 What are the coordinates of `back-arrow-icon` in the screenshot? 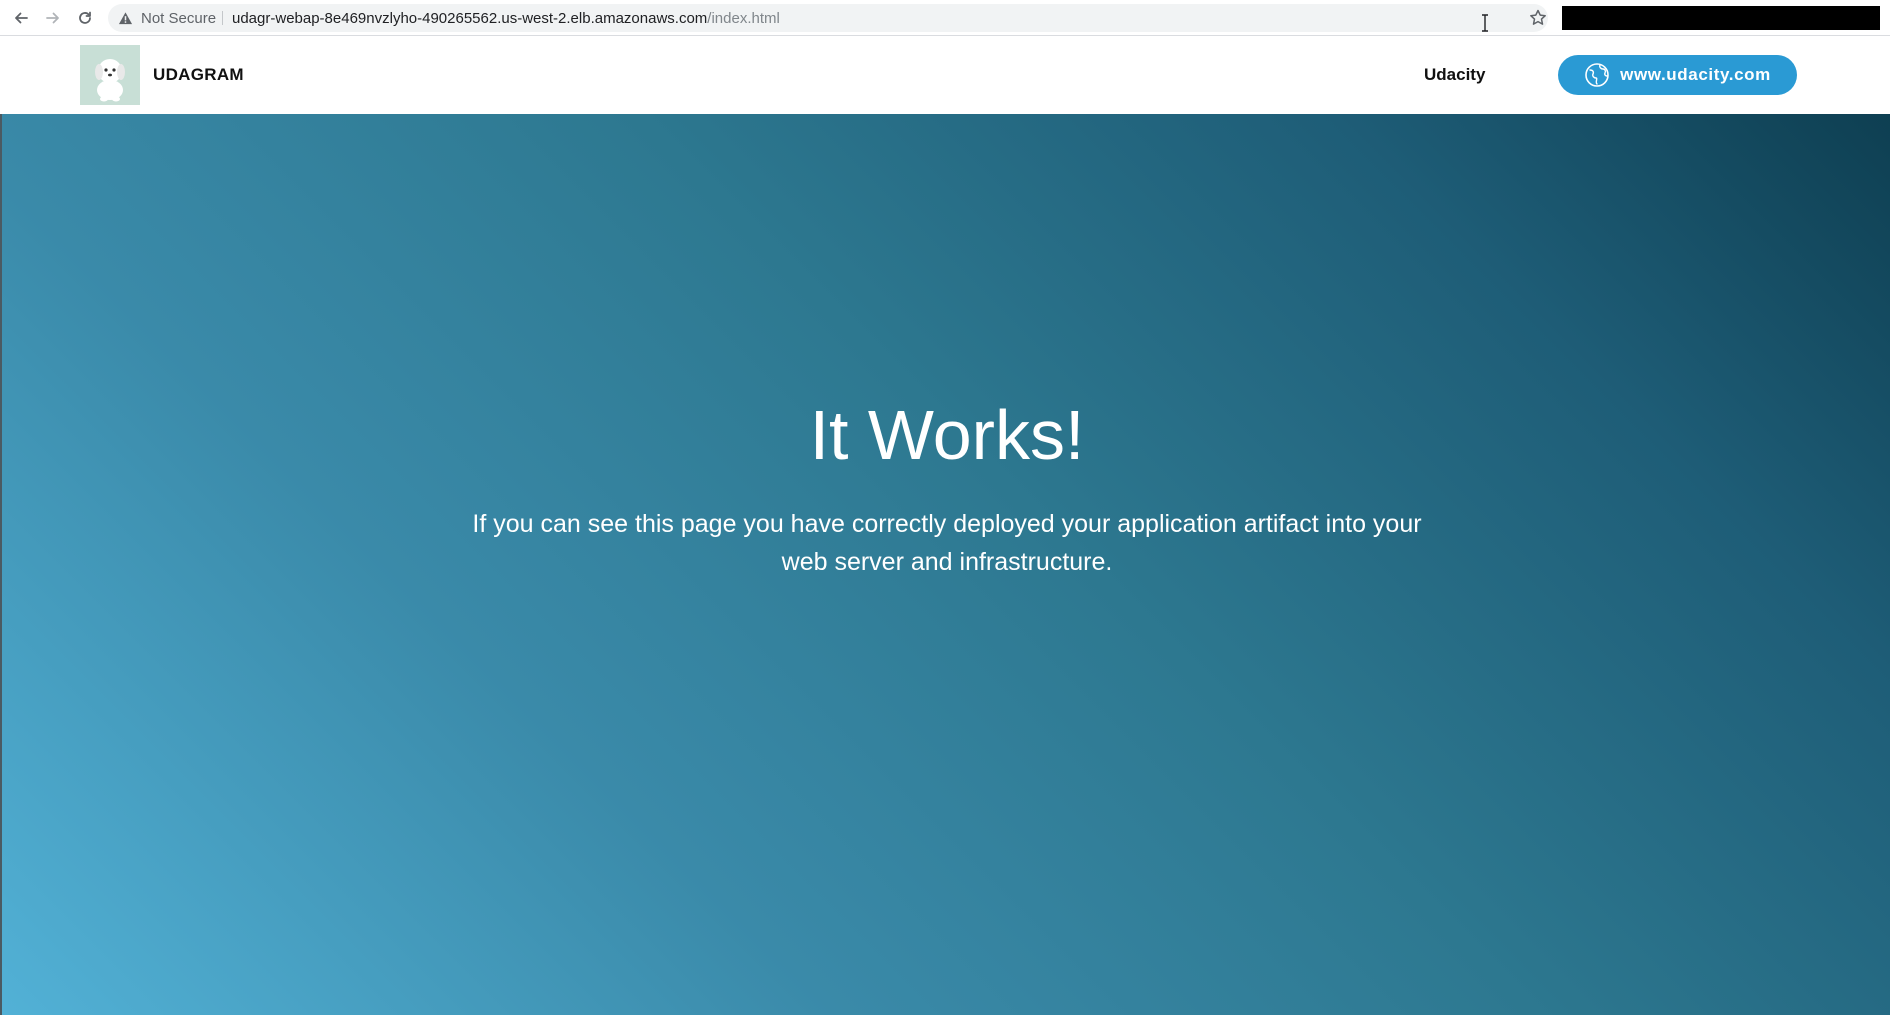 It's located at (21, 18).